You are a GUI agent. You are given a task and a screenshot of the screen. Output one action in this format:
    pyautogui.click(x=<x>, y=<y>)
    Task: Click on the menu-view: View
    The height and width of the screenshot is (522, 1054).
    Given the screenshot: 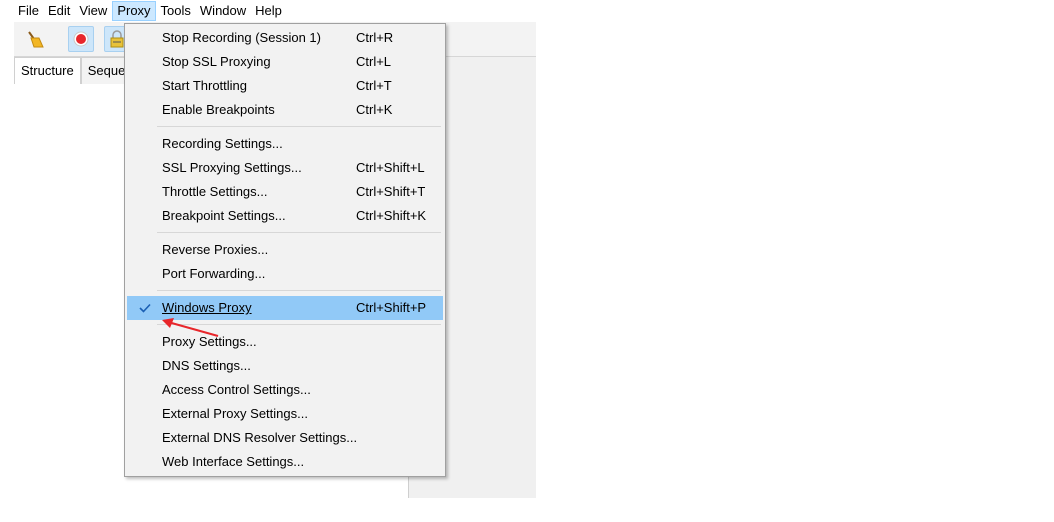 What is the action you would take?
    pyautogui.click(x=93, y=11)
    